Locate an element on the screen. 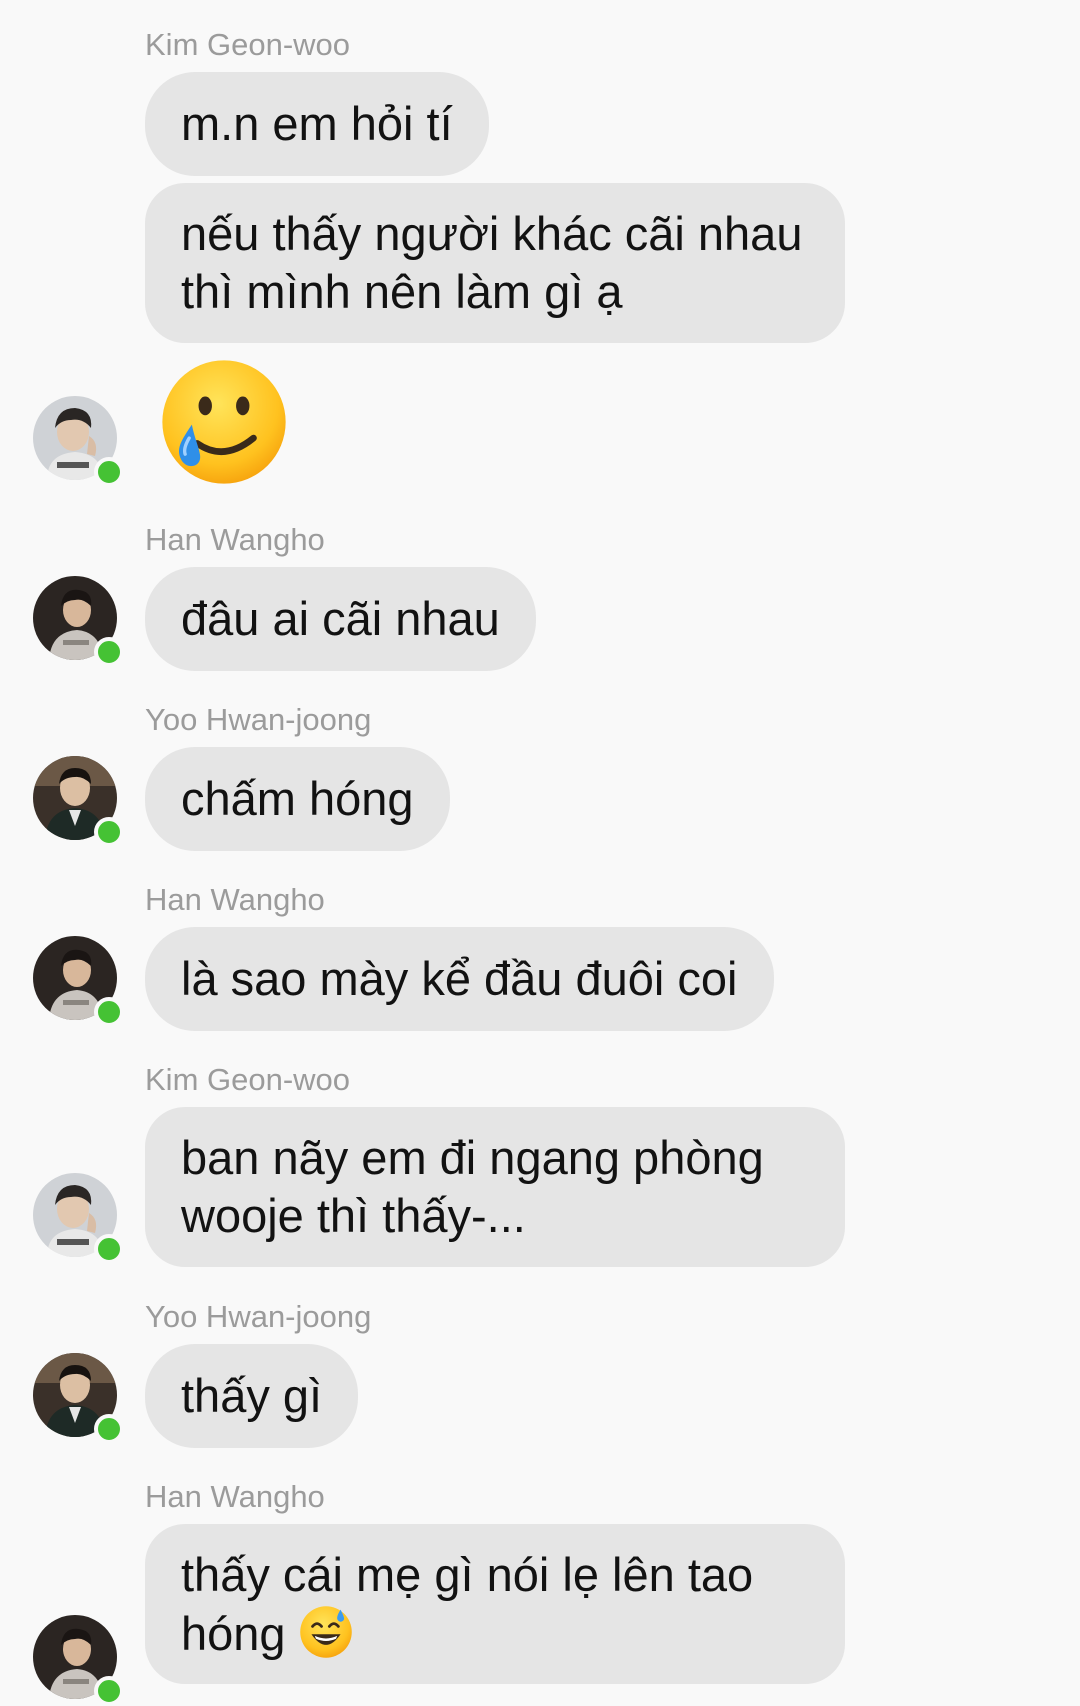  message-bubble: m.n em hỏi tí is located at coordinates (317, 124).